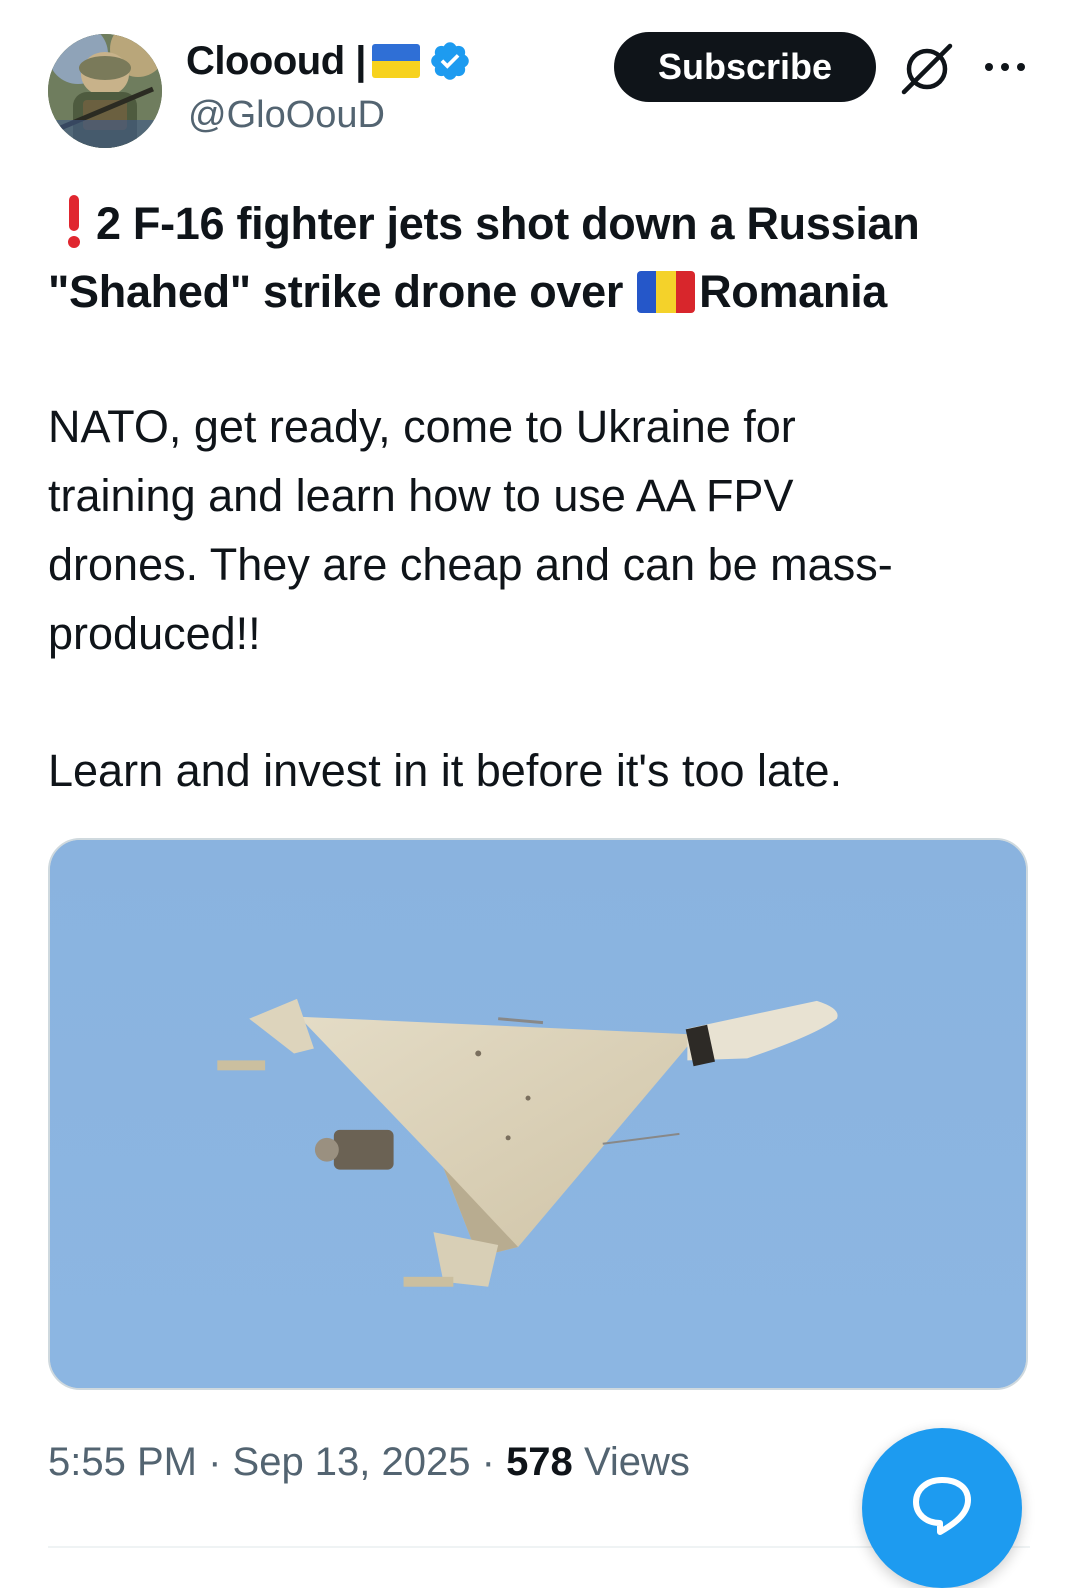  I want to click on paragraph-line: produced!!, so click(154, 633).